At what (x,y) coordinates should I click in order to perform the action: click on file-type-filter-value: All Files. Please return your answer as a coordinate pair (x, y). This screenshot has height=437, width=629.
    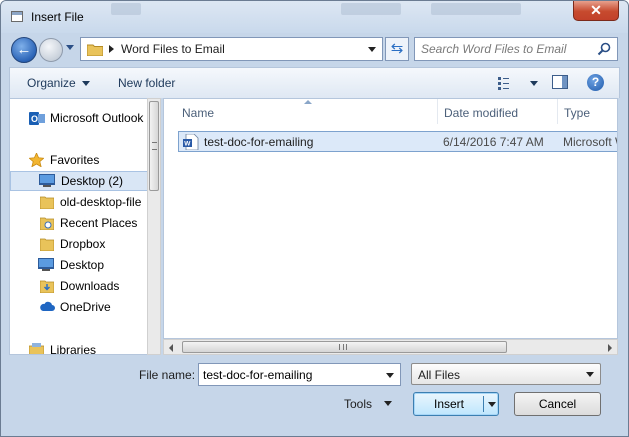
    Looking at the image, I should click on (439, 375).